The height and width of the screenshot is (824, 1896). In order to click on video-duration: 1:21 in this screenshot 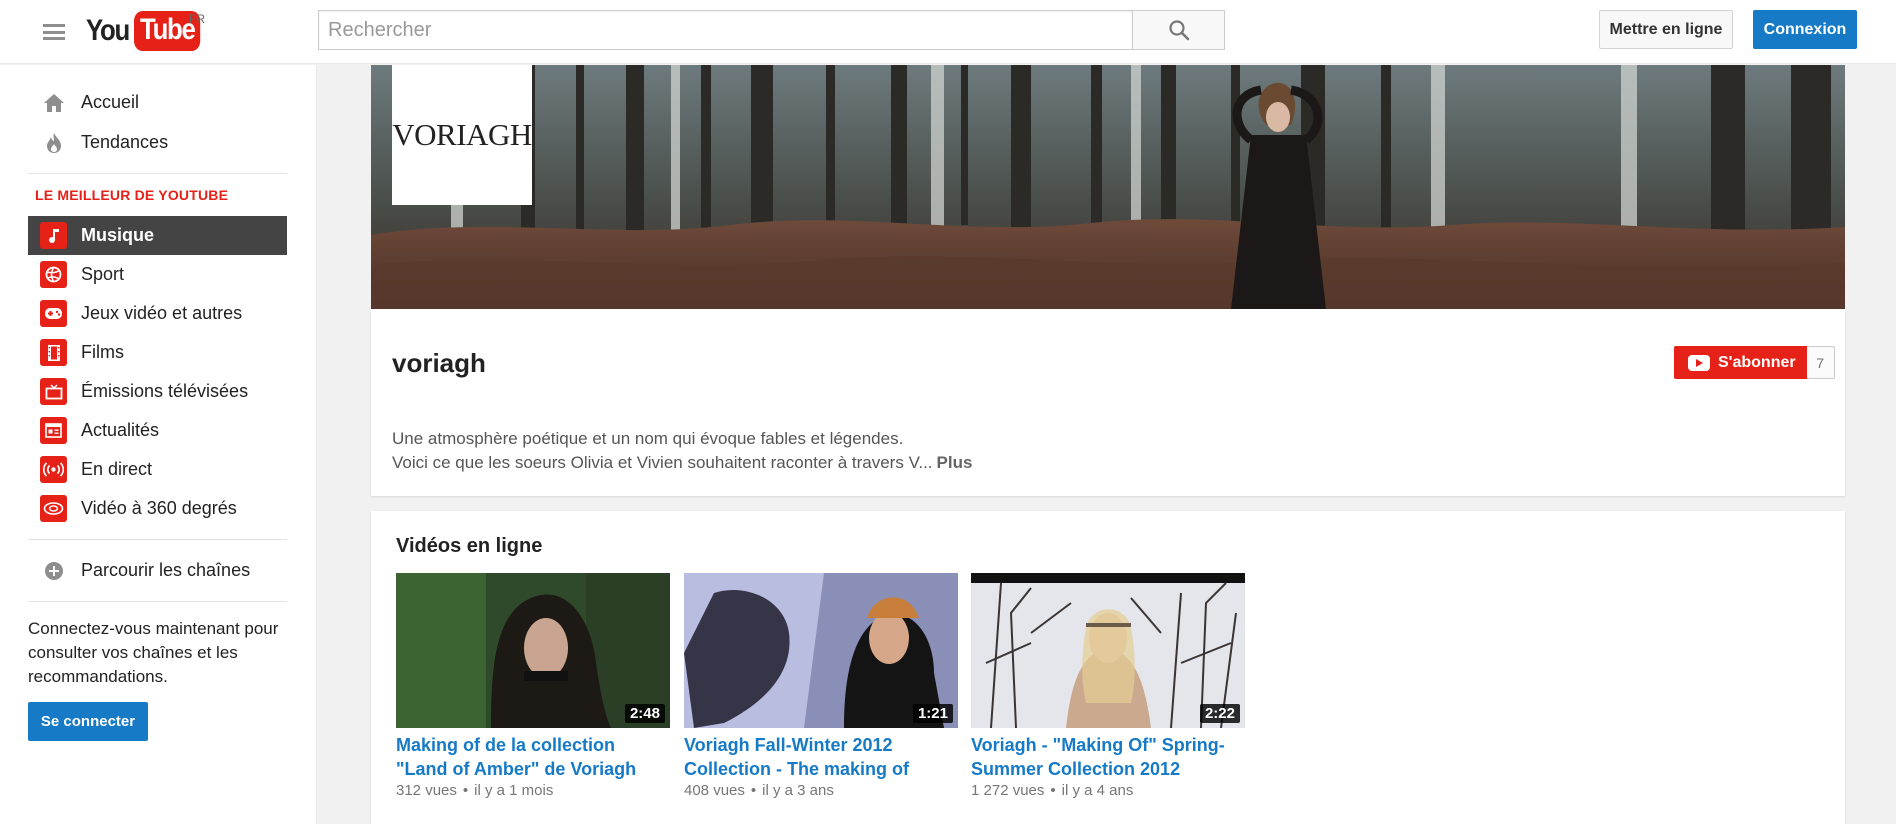, I will do `click(932, 713)`.